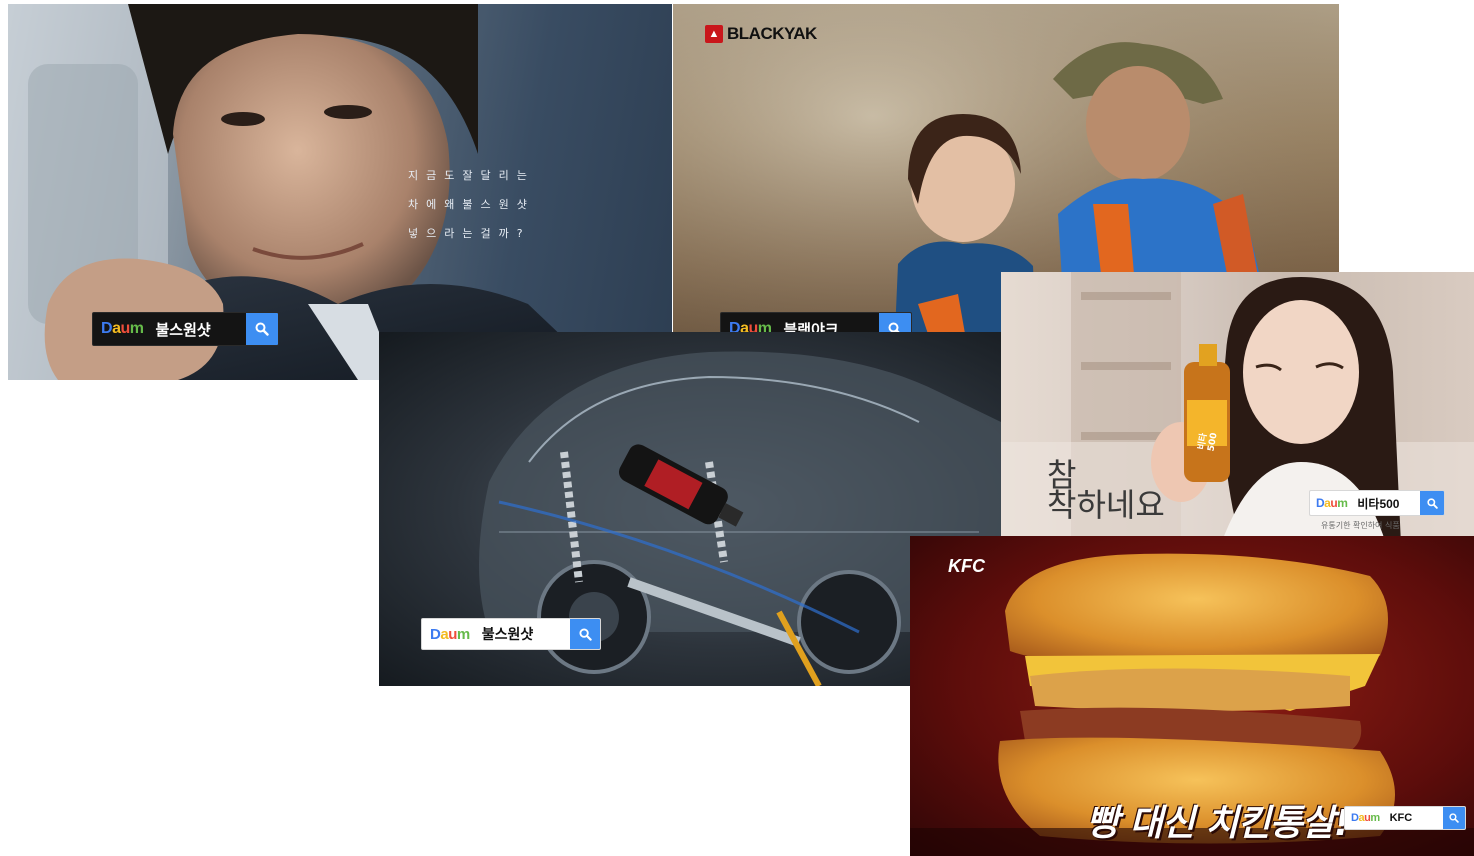  I want to click on daum-search-bar: Daum 비타500, so click(1377, 503).